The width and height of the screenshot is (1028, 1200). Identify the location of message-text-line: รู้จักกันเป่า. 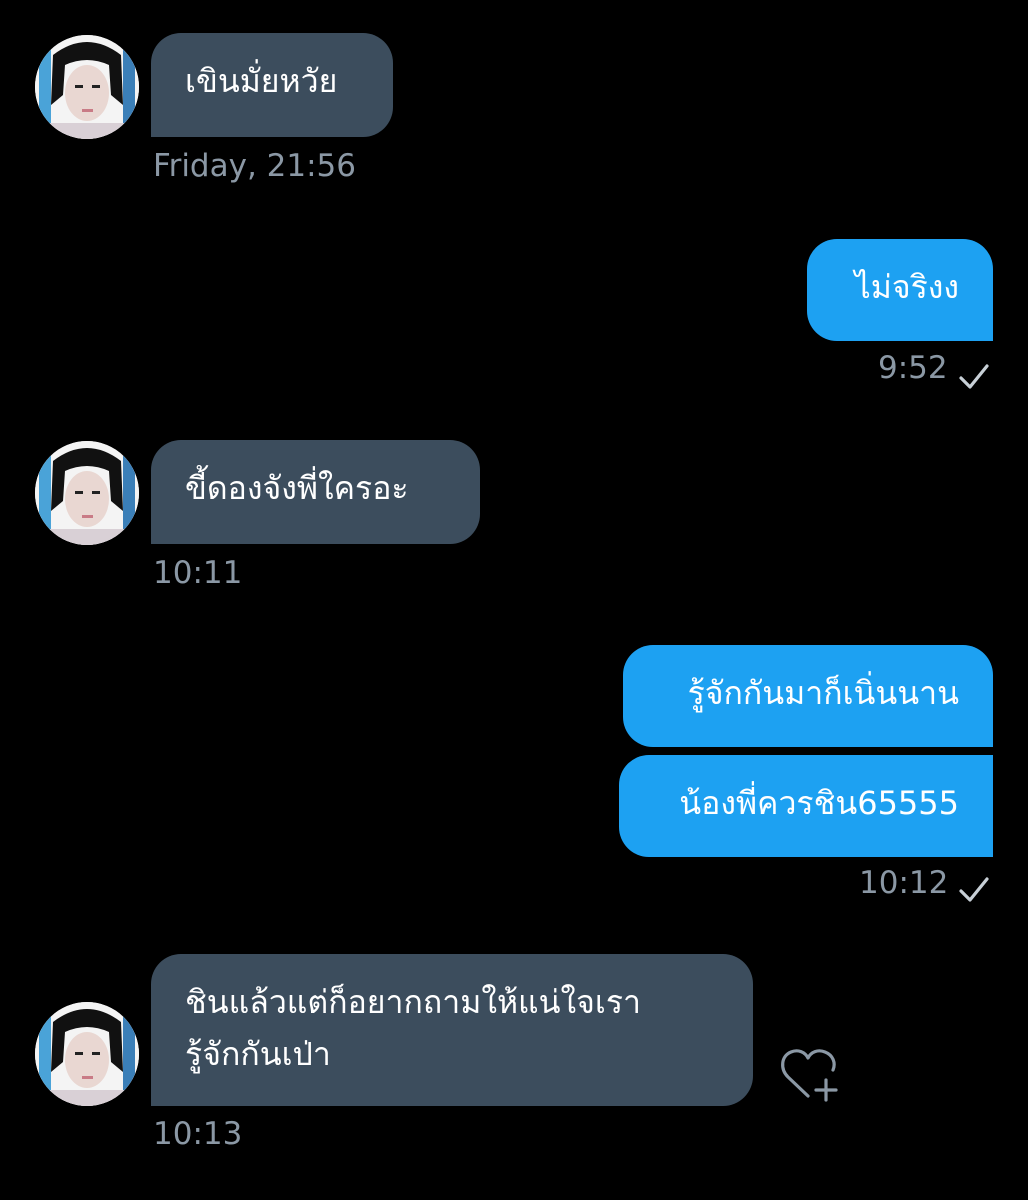
(258, 1054).